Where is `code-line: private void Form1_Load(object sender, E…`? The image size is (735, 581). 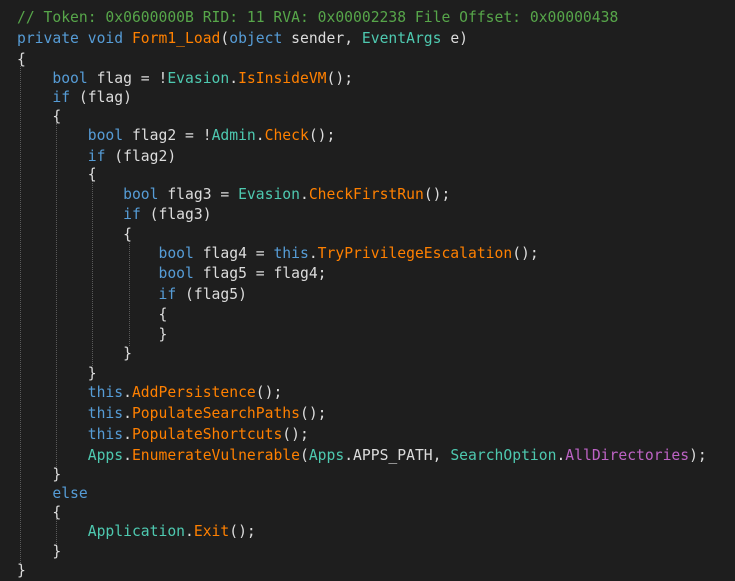 code-line: private void Form1_Load(object sender, E… is located at coordinates (242, 38).